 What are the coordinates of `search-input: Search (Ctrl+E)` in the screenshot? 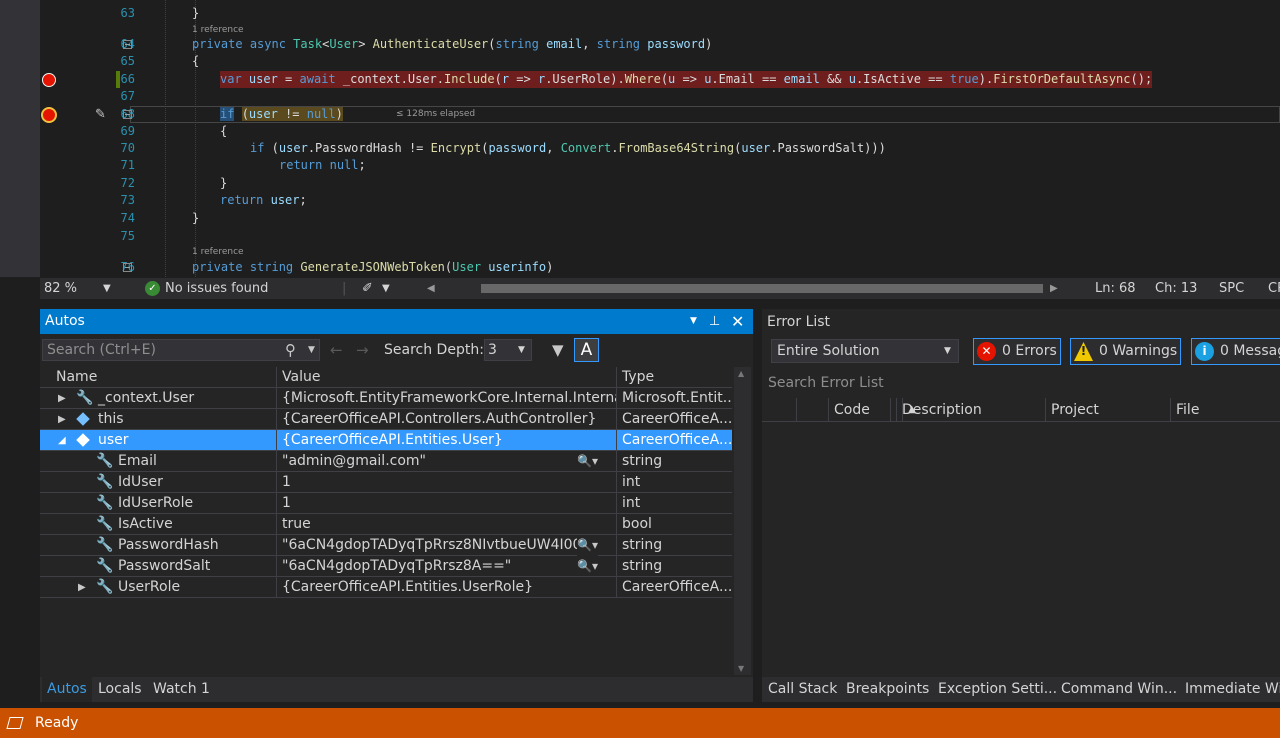 It's located at (181, 350).